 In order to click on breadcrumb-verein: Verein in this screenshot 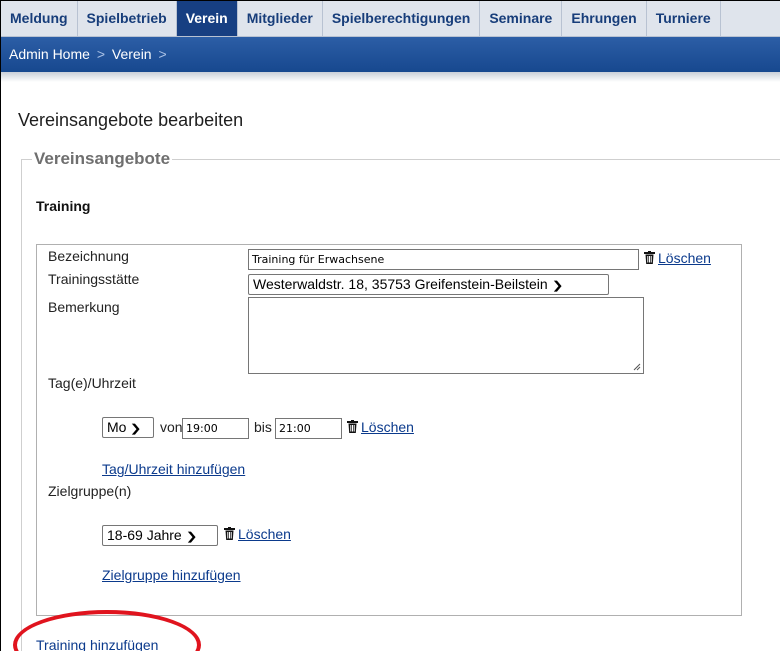, I will do `click(132, 54)`.